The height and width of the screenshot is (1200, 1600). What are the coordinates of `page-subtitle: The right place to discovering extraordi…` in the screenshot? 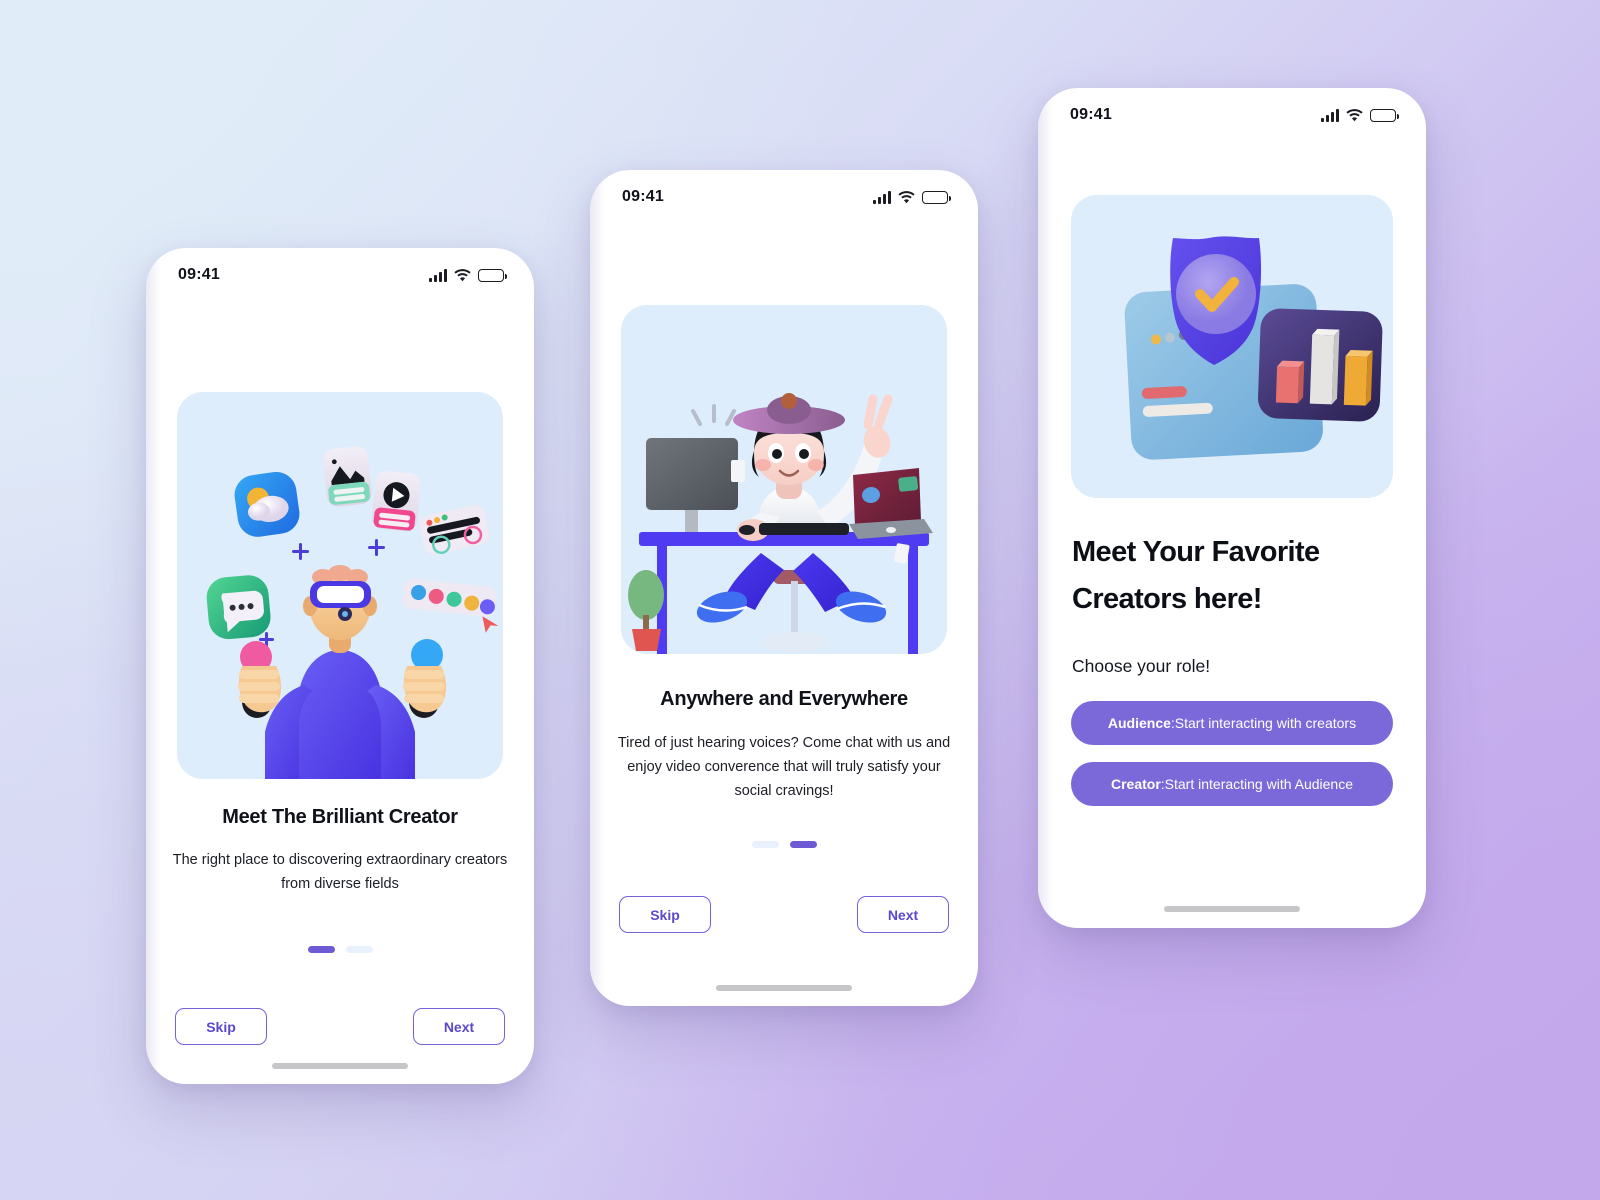 It's located at (340, 872).